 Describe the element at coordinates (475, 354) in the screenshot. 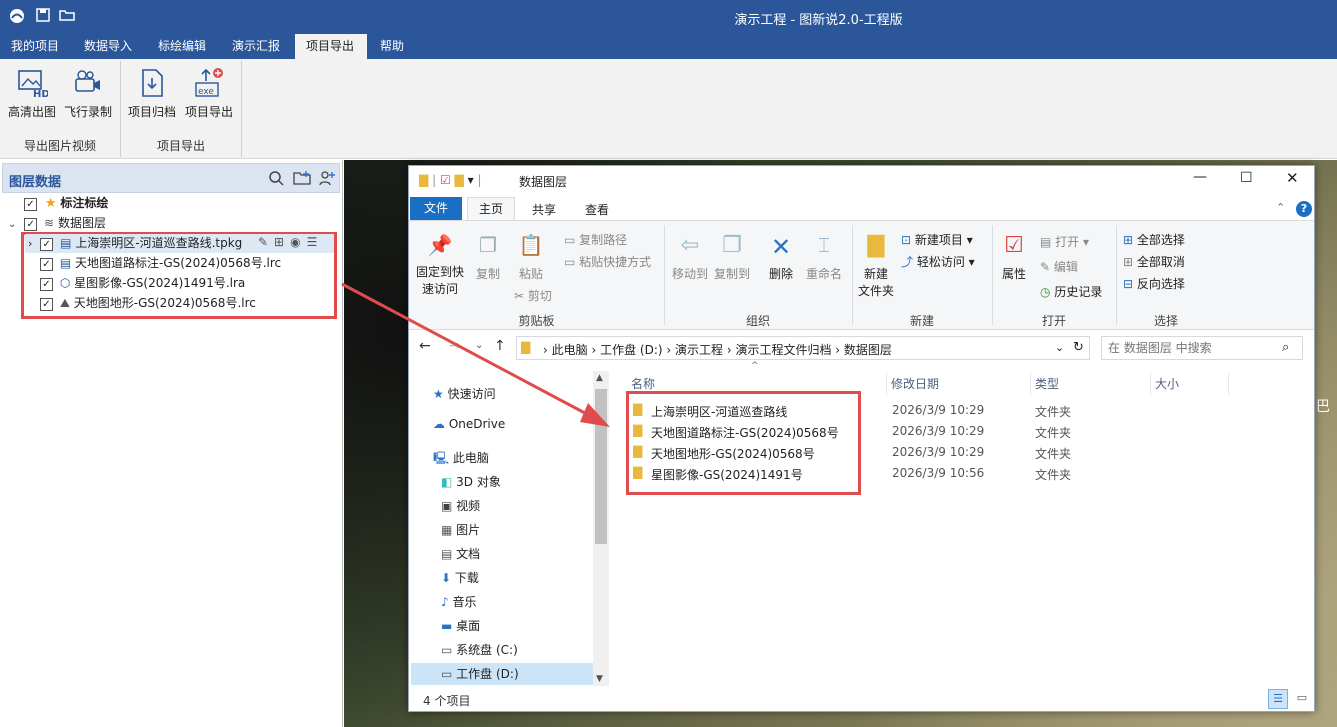

I see `annotation-arrow` at that location.